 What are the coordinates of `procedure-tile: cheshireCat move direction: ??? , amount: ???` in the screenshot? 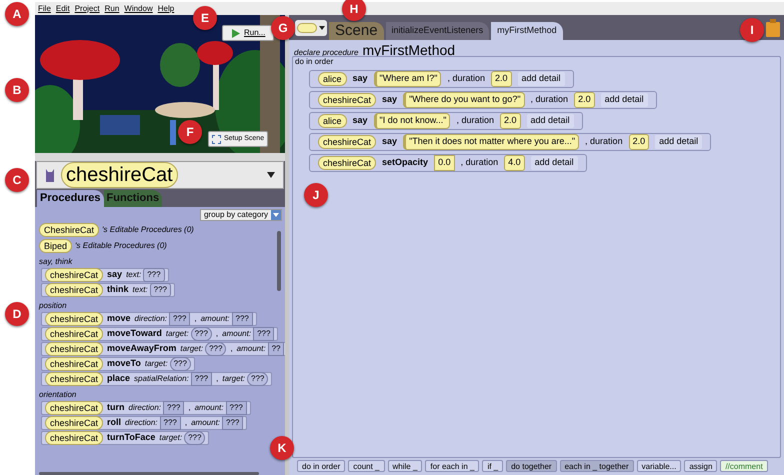 It's located at (149, 319).